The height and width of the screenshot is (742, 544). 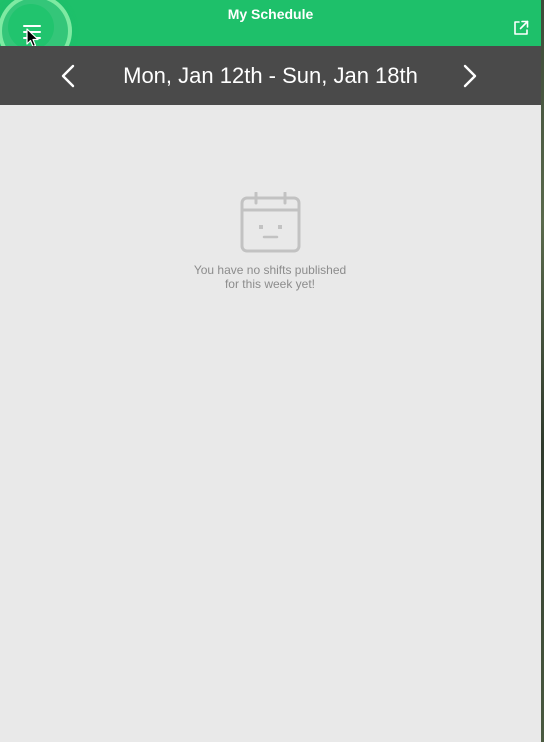 What do you see at coordinates (270, 284) in the screenshot?
I see `empty-state-line-2: for this week yet!` at bounding box center [270, 284].